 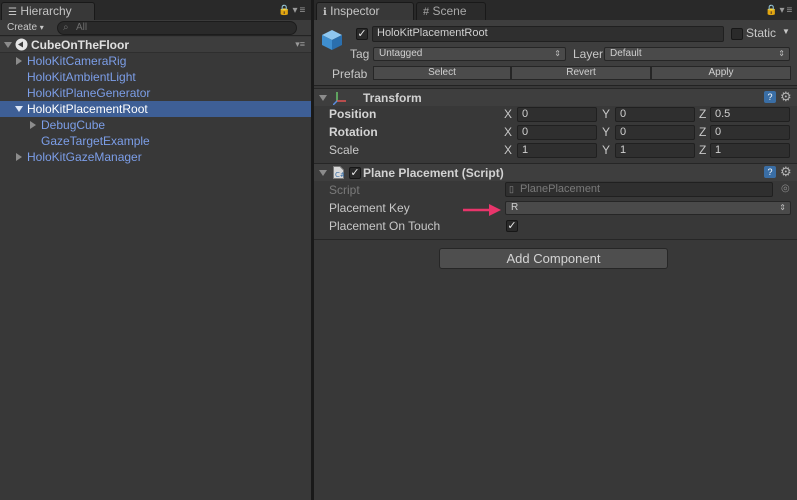 What do you see at coordinates (626, 53) in the screenshot?
I see `layer-value: Default` at bounding box center [626, 53].